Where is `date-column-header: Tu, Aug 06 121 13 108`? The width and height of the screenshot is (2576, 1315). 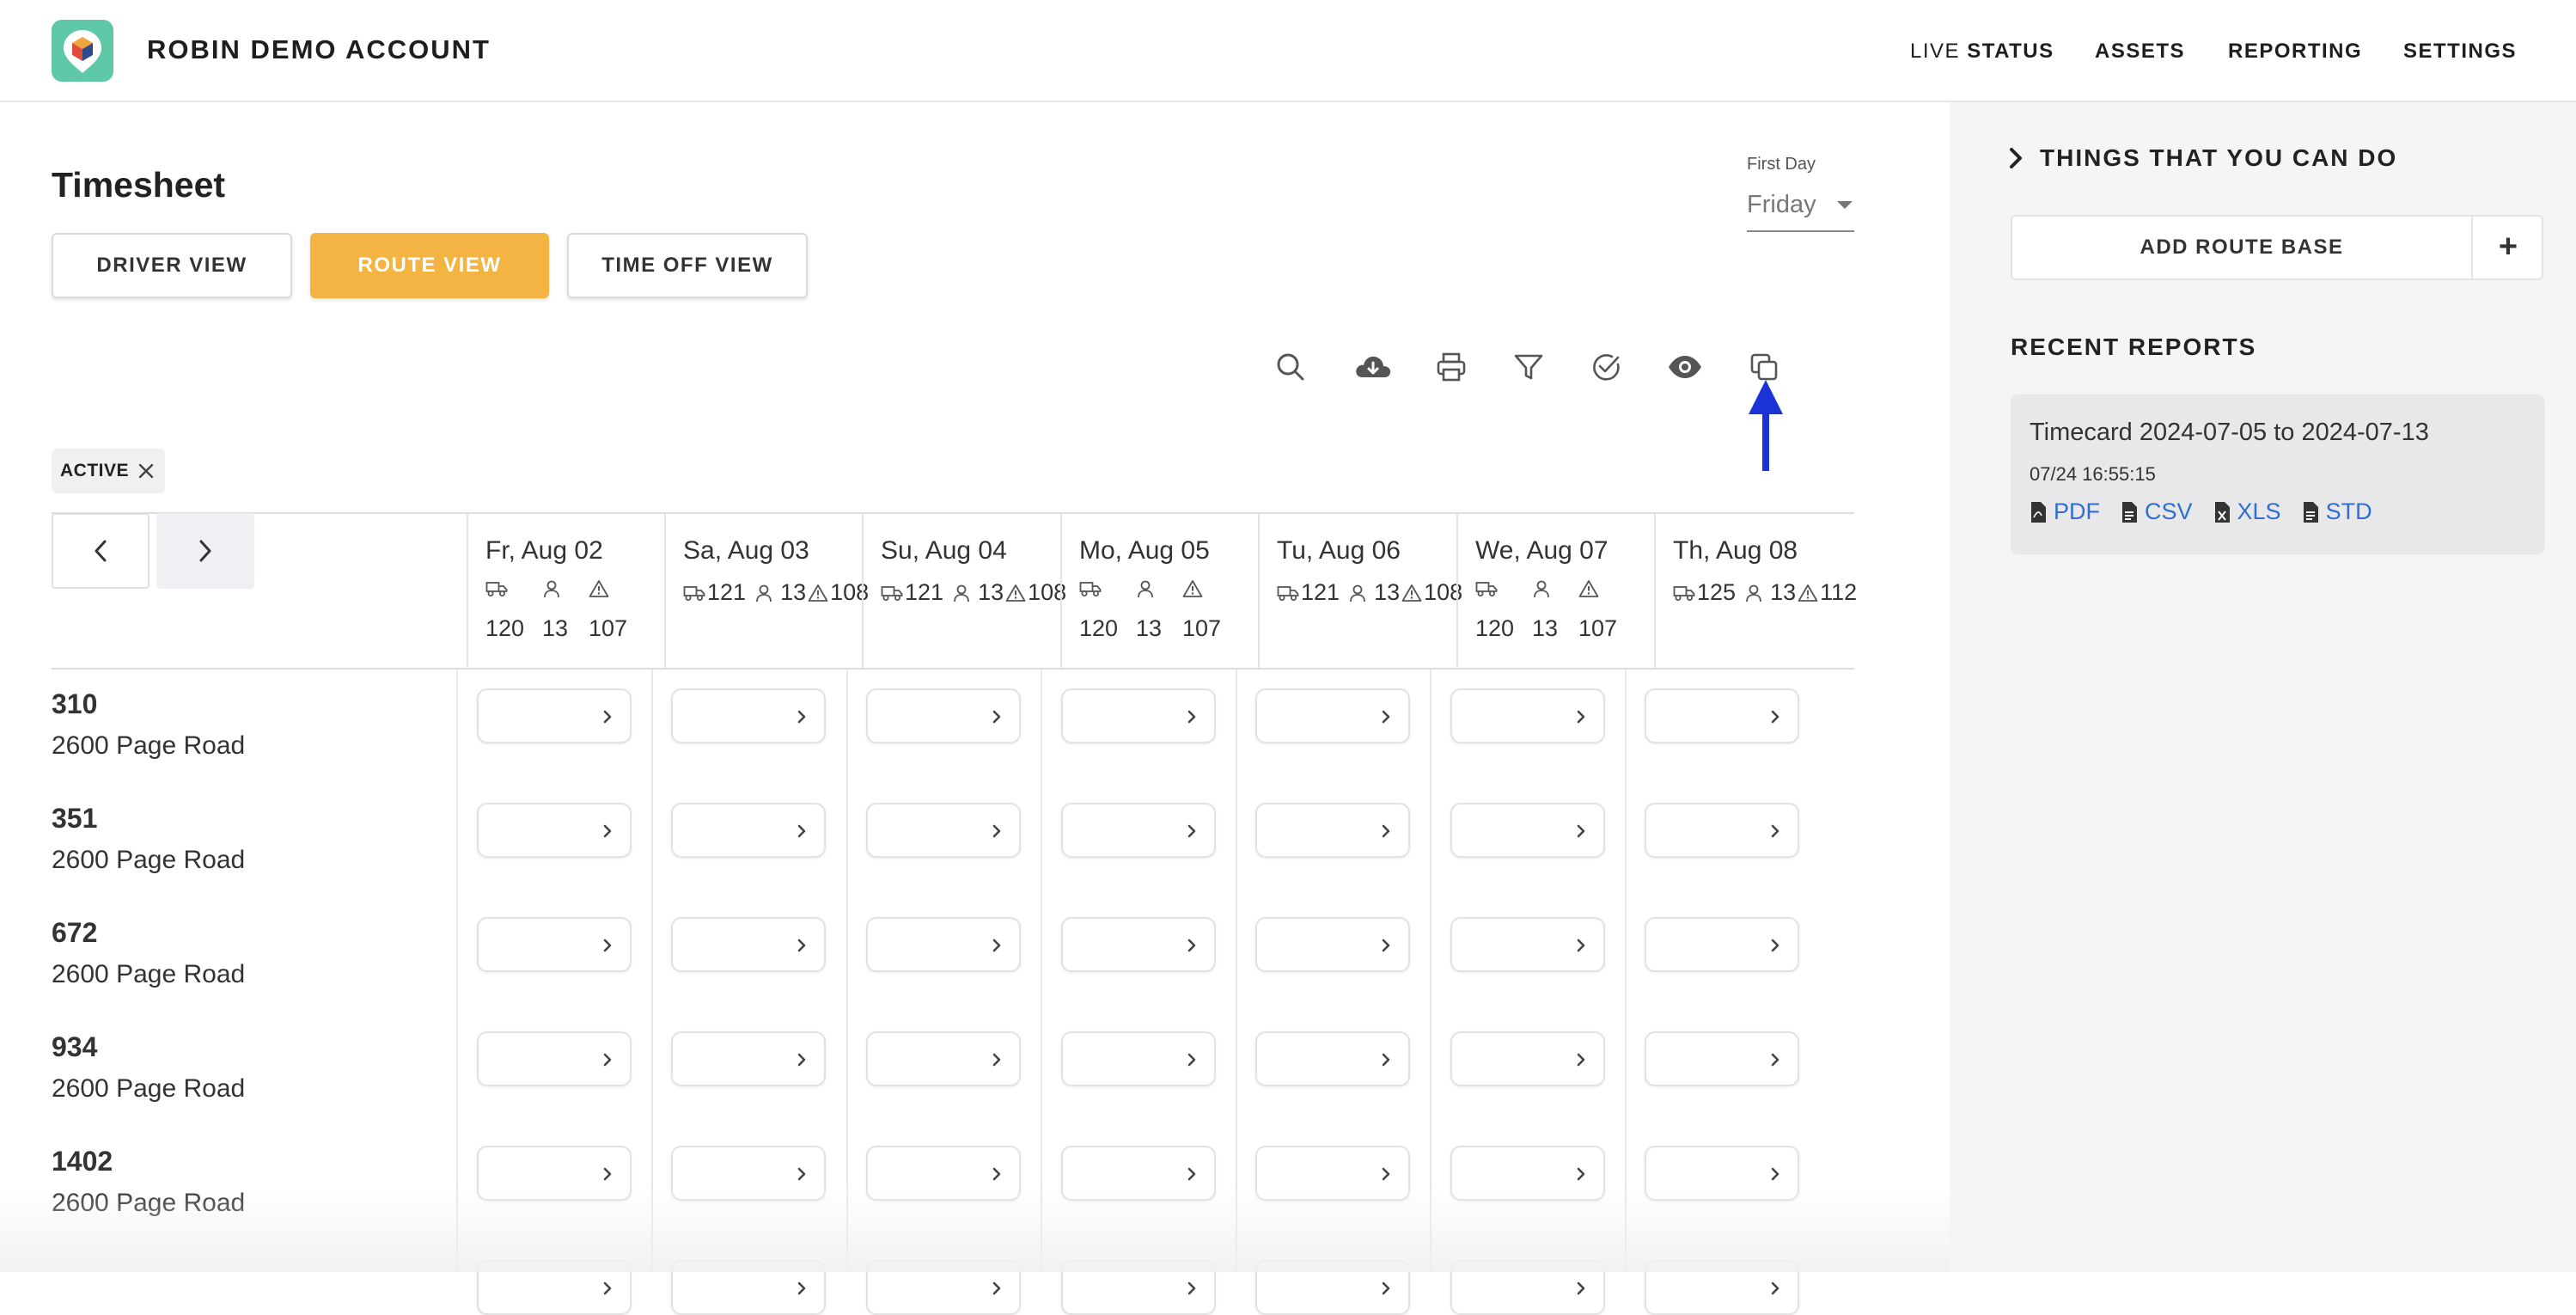
date-column-header: Tu, Aug 06 121 13 108 is located at coordinates (1360, 591).